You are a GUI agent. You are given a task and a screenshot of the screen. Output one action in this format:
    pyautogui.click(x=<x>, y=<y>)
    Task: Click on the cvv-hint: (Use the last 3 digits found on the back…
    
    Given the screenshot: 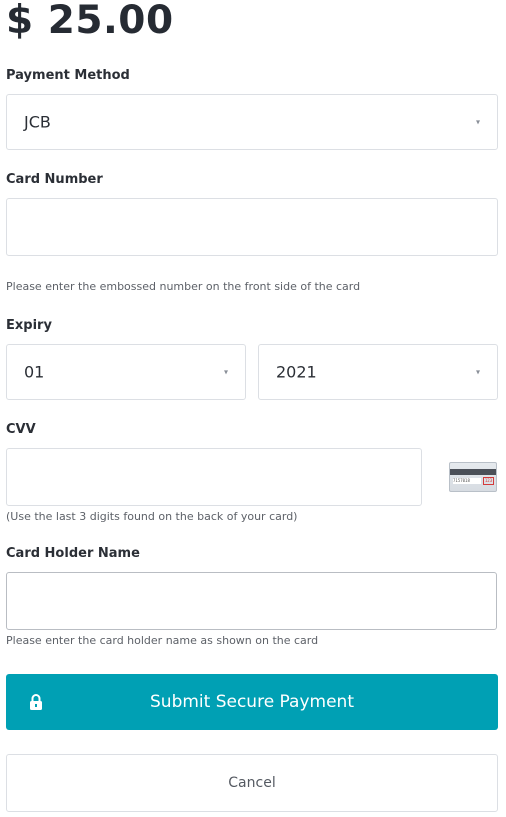 What is the action you would take?
    pyautogui.click(x=152, y=516)
    